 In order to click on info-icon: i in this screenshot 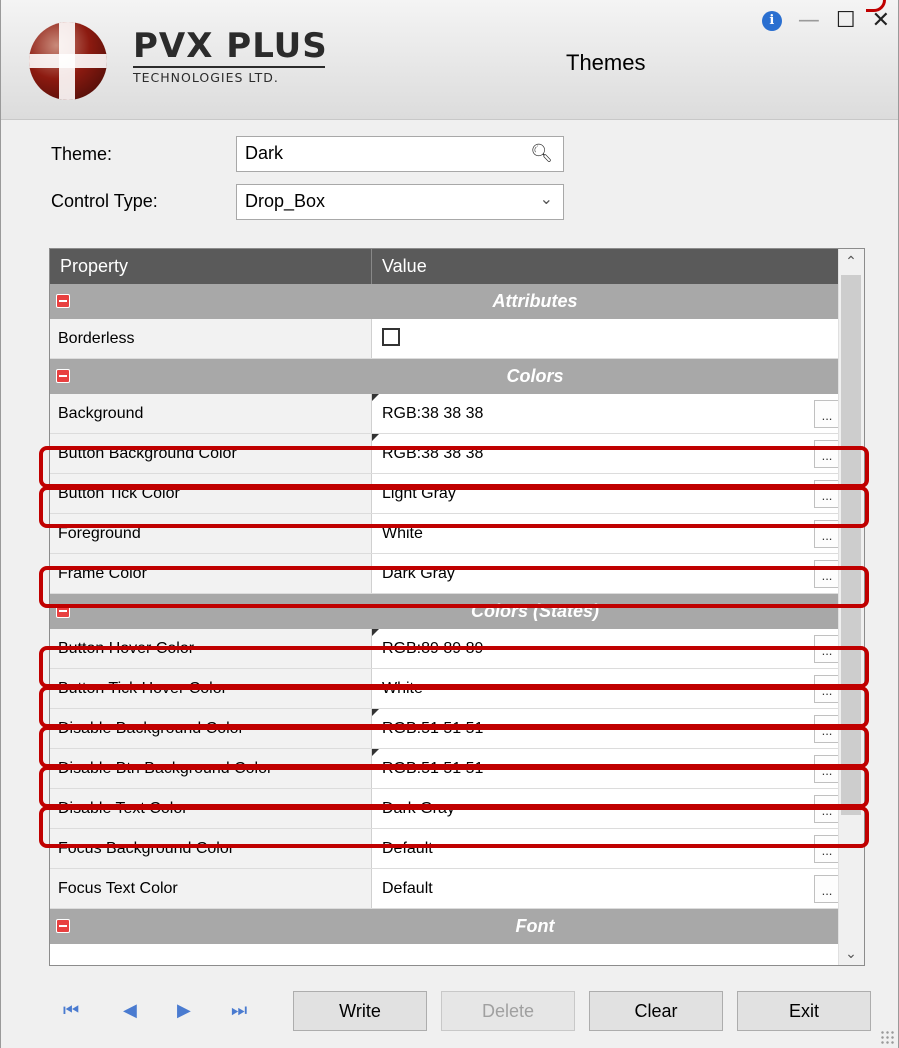, I will do `click(771, 21)`.